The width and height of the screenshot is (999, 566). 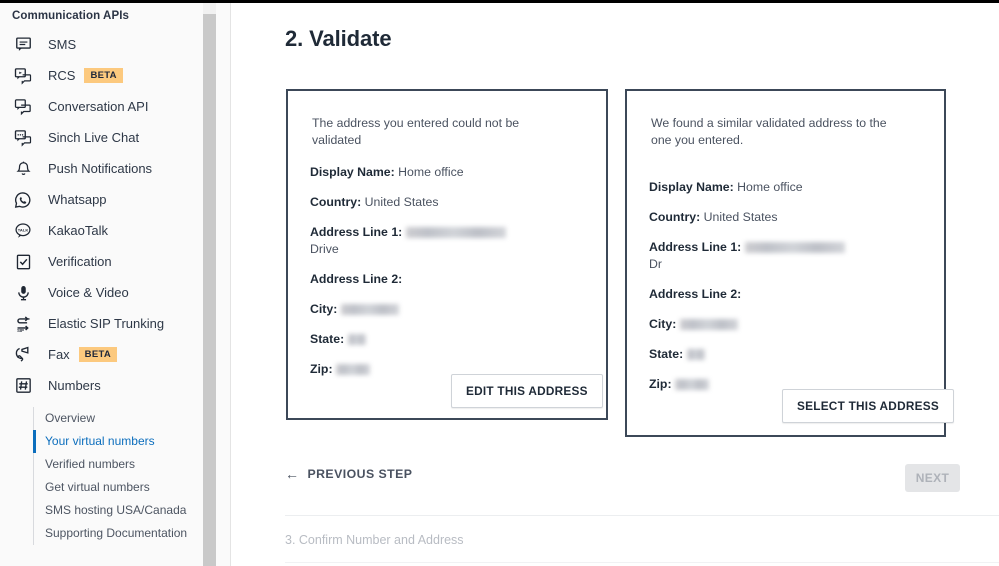 I want to click on address-field-value: Home office, so click(x=431, y=172).